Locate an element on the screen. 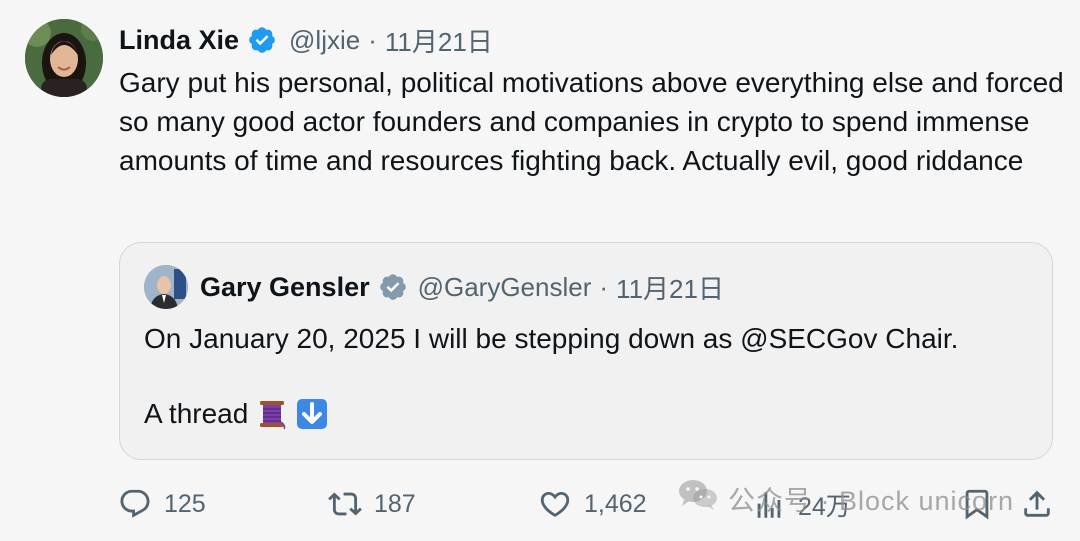 Image resolution: width=1080 pixels, height=541 pixels. reply-count: 125 is located at coordinates (185, 503).